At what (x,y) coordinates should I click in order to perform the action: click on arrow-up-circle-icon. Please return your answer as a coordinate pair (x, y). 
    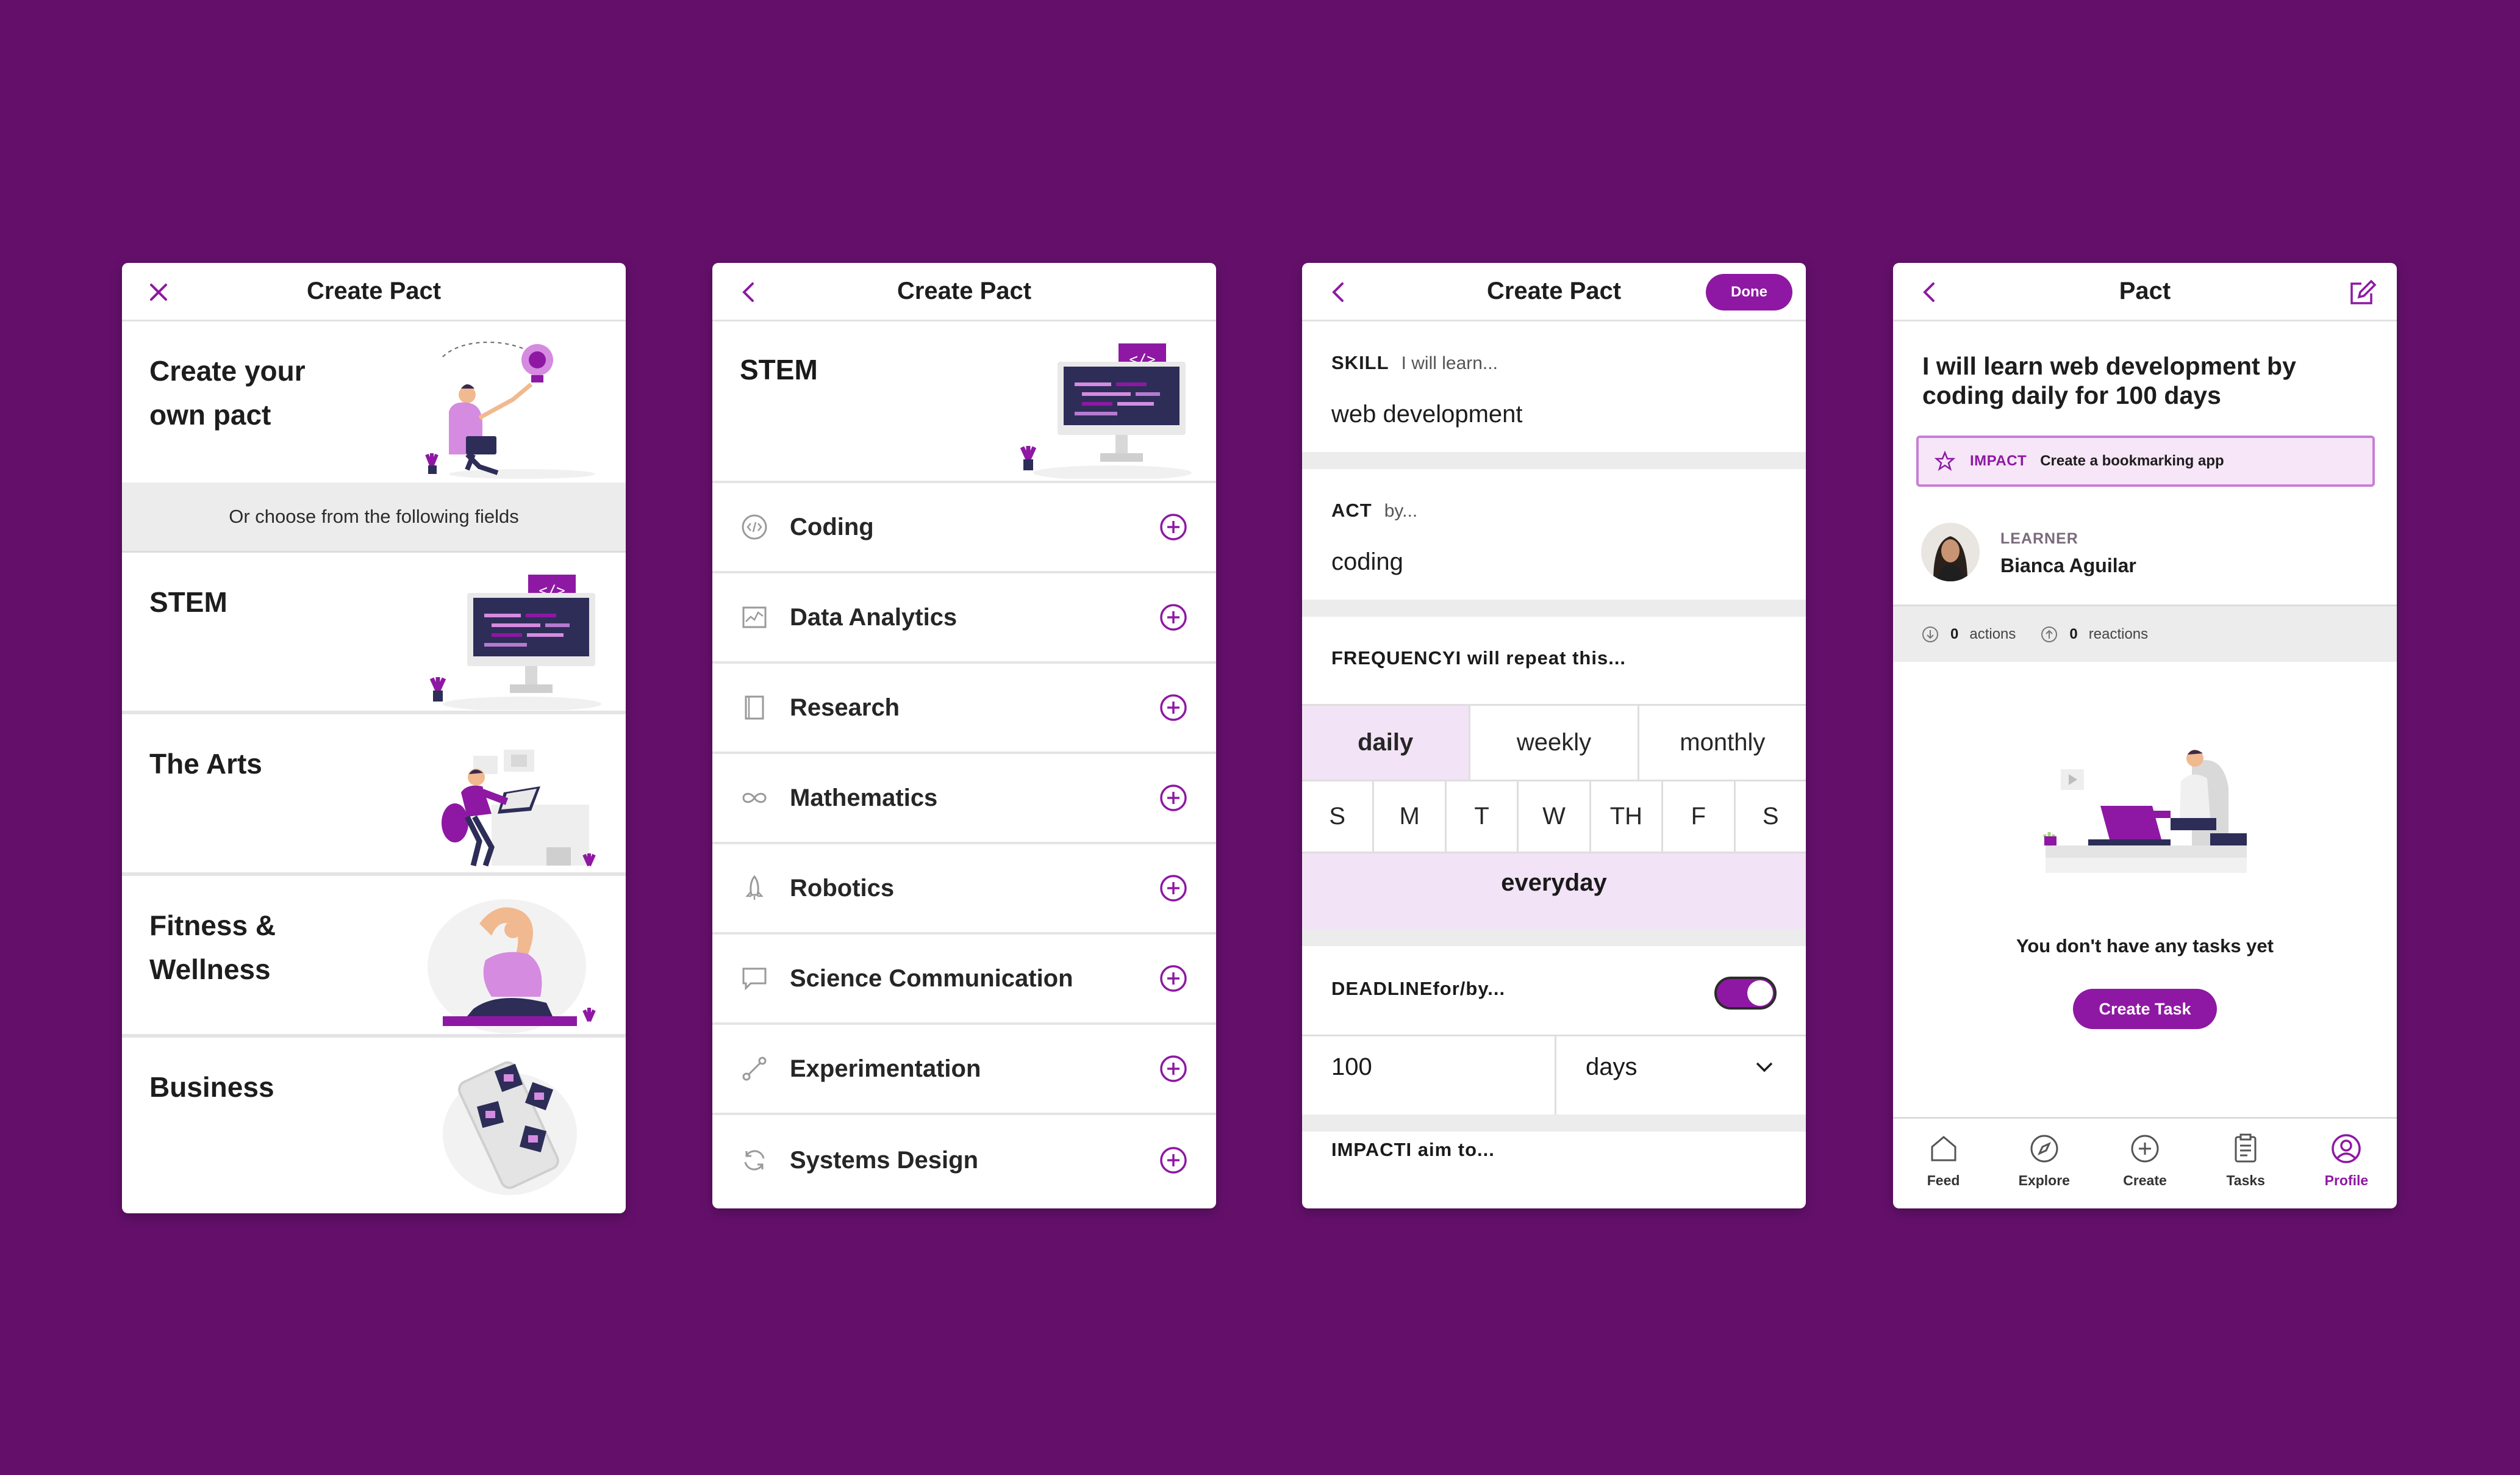
    Looking at the image, I should click on (2049, 634).